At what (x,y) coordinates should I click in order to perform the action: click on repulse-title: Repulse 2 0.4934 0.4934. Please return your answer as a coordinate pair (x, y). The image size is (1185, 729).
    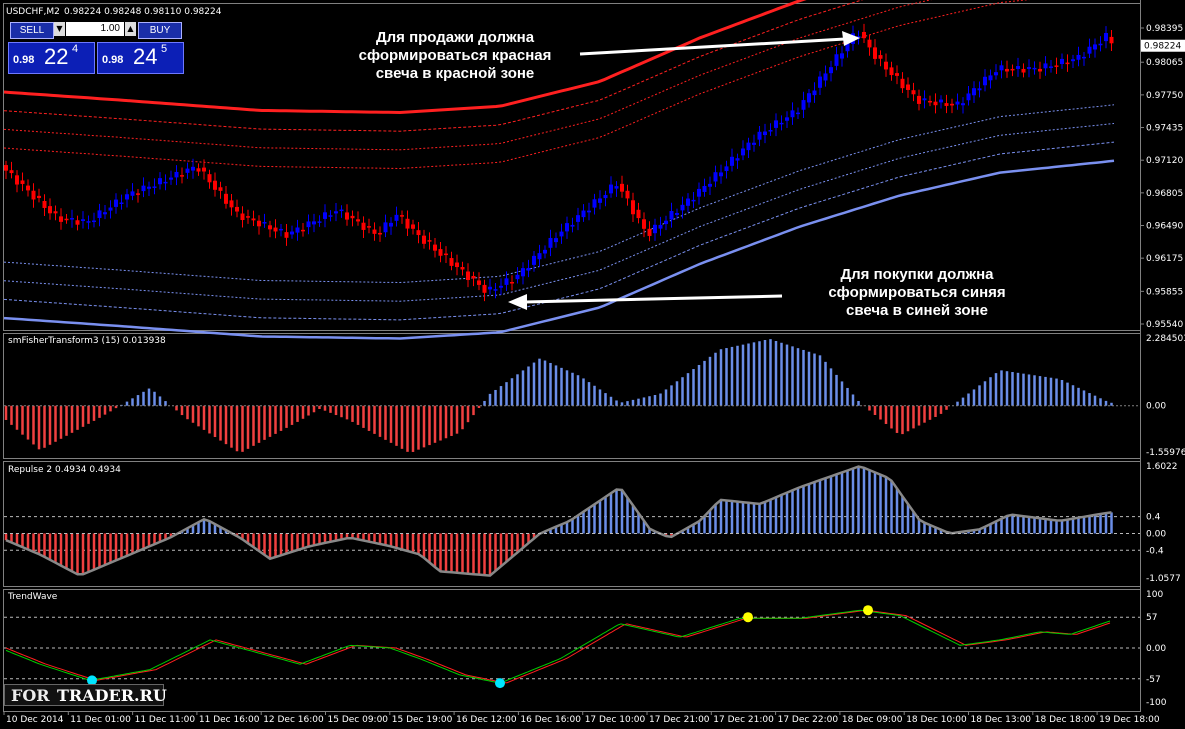
    Looking at the image, I should click on (64, 470).